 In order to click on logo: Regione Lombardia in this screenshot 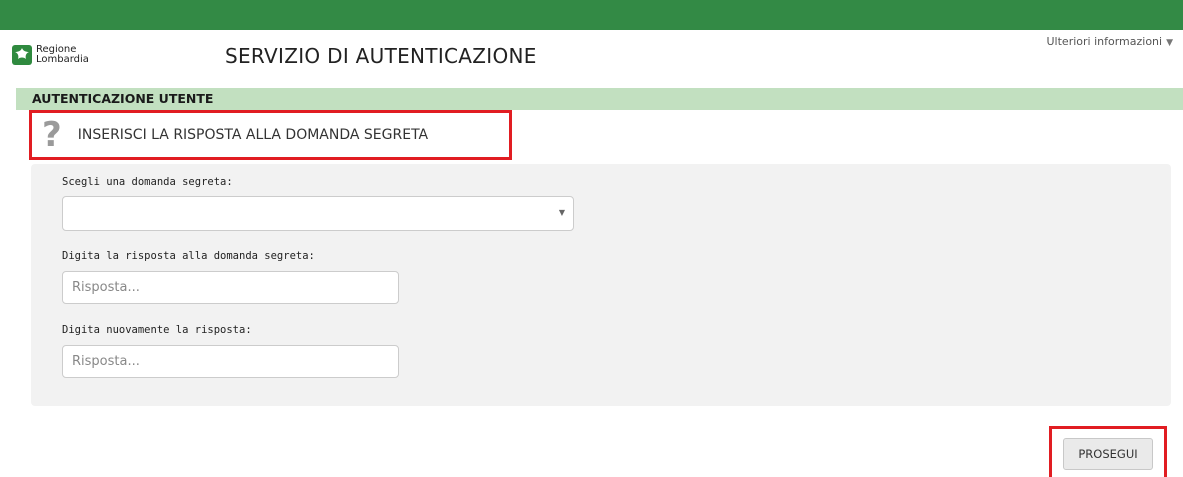, I will do `click(50, 55)`.